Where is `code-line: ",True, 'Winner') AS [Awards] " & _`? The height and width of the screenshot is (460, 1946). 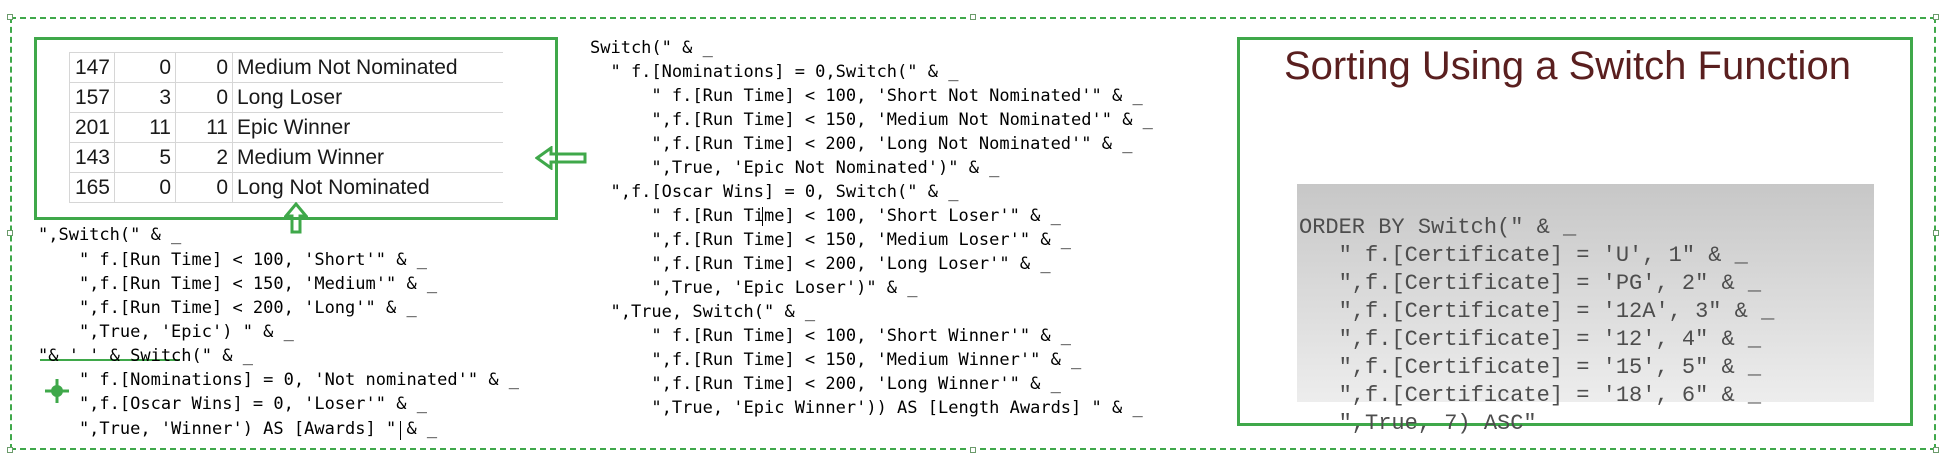
code-line: ",True, 'Winner') AS [Awards] " & _ is located at coordinates (238, 429).